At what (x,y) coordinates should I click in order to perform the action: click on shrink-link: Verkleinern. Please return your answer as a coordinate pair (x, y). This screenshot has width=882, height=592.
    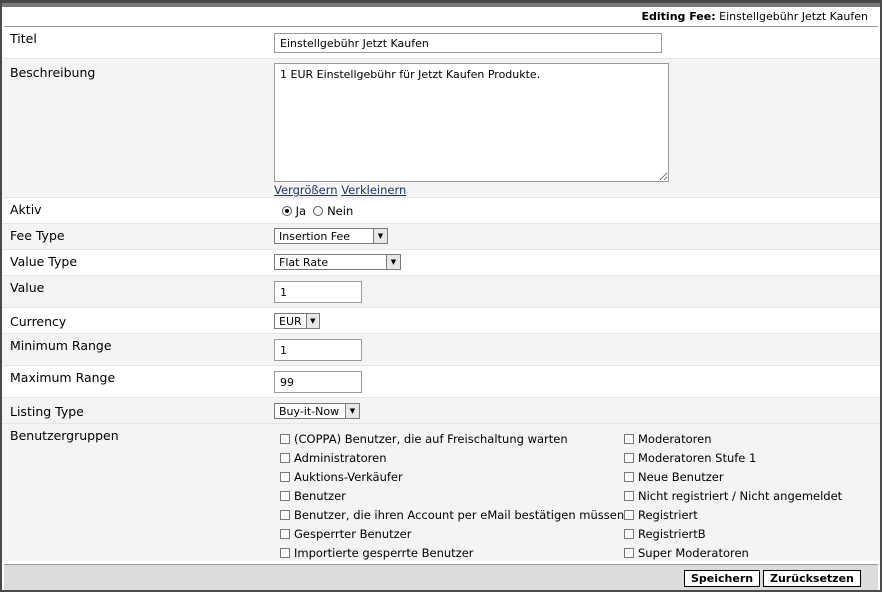
    Looking at the image, I should click on (373, 190).